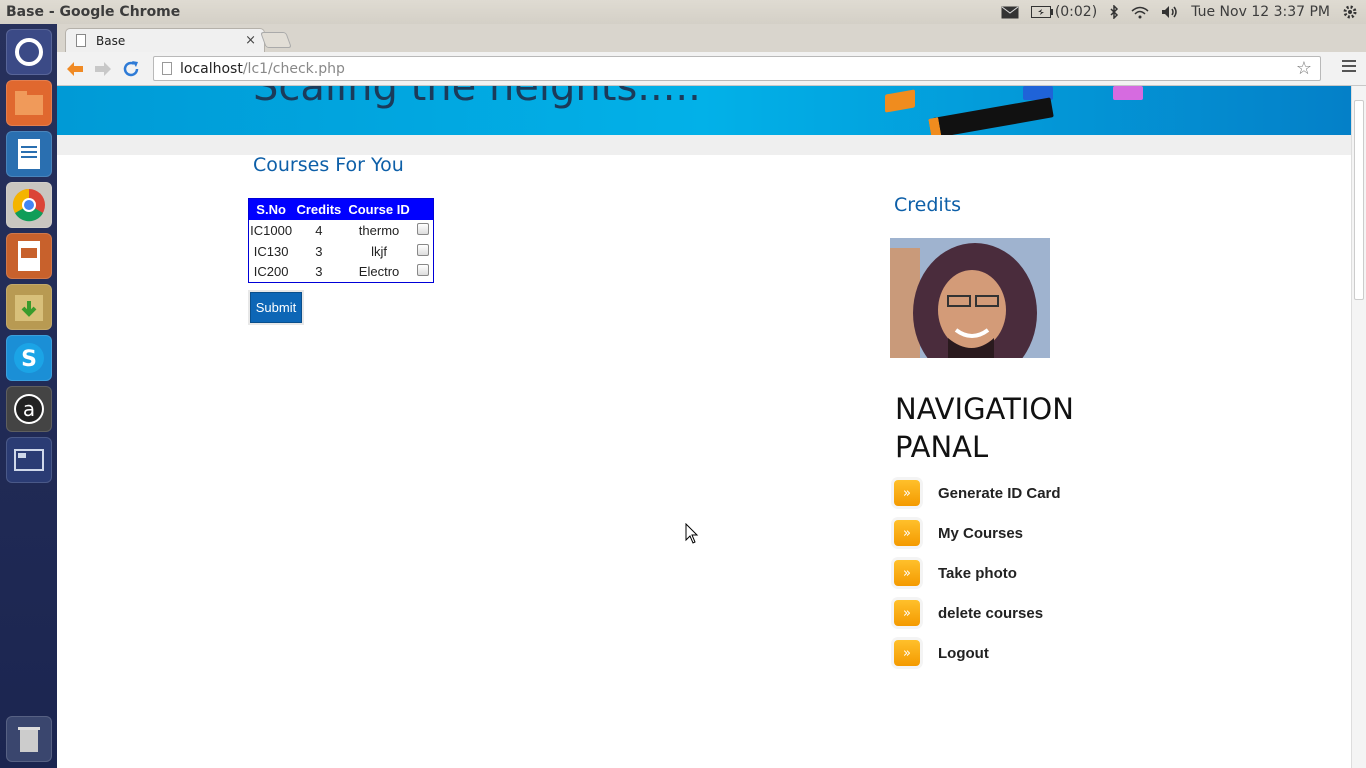 This screenshot has width=1366, height=768. I want to click on svg-text: a, so click(28, 409).